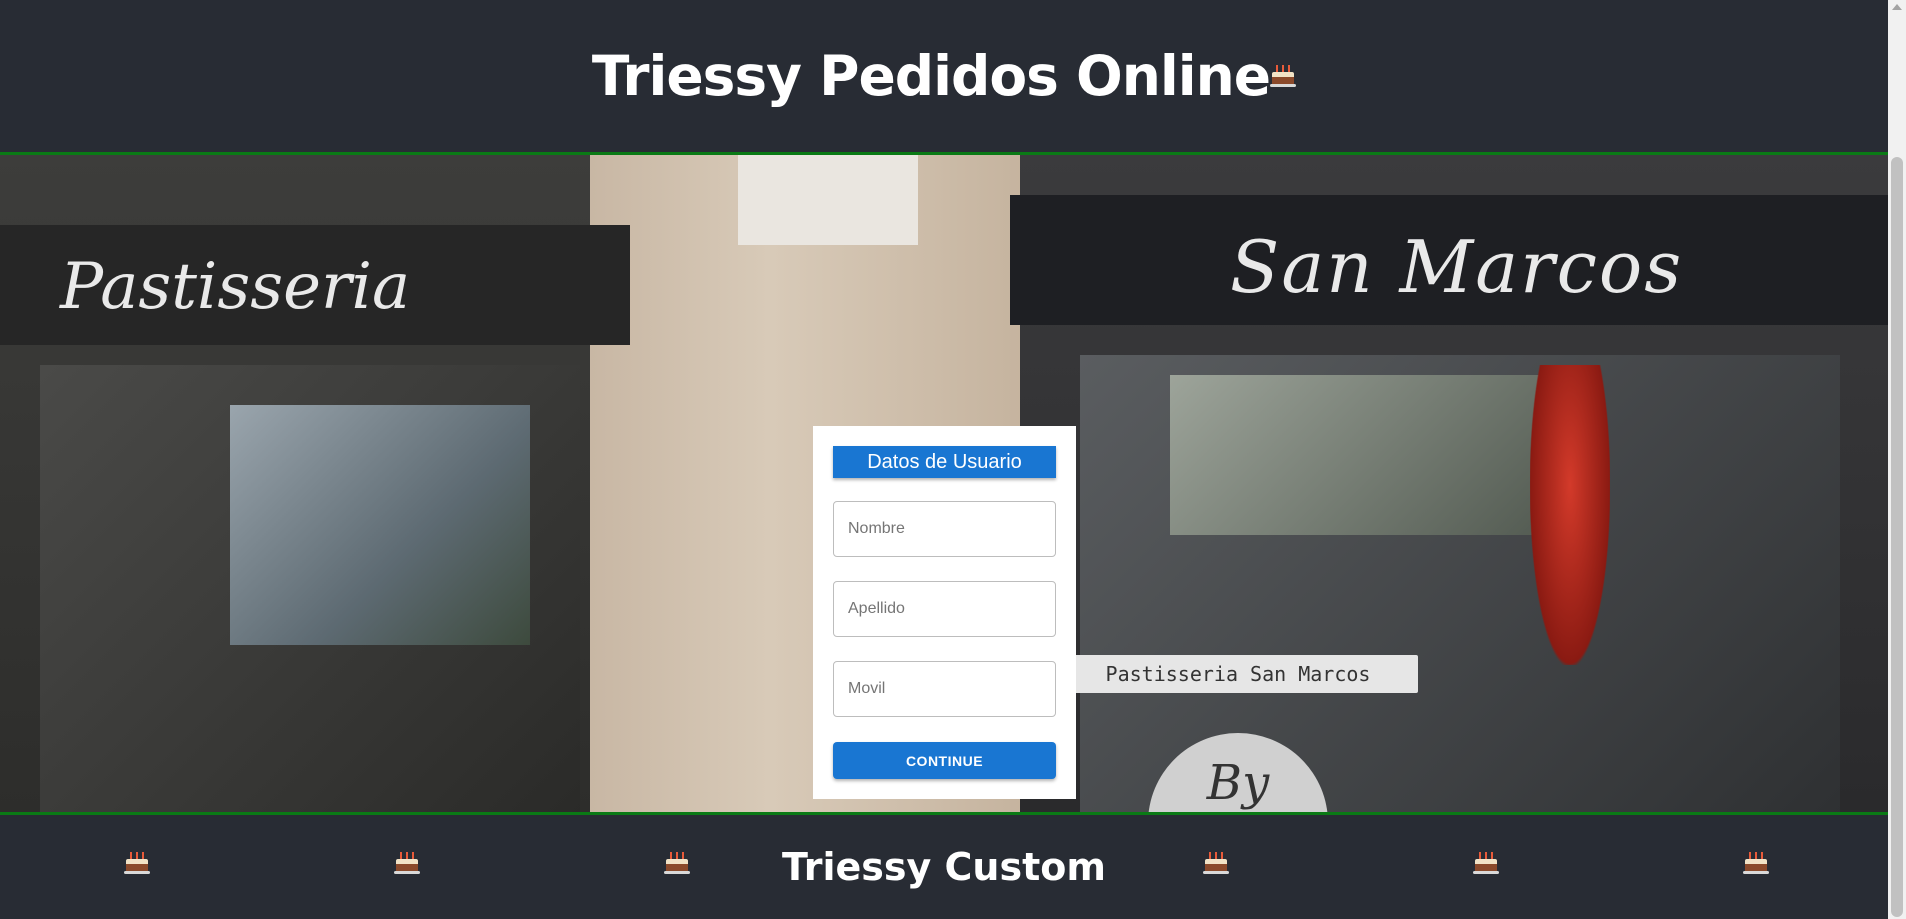 This screenshot has height=919, width=1906. What do you see at coordinates (944, 689) in the screenshot?
I see `movil-input` at bounding box center [944, 689].